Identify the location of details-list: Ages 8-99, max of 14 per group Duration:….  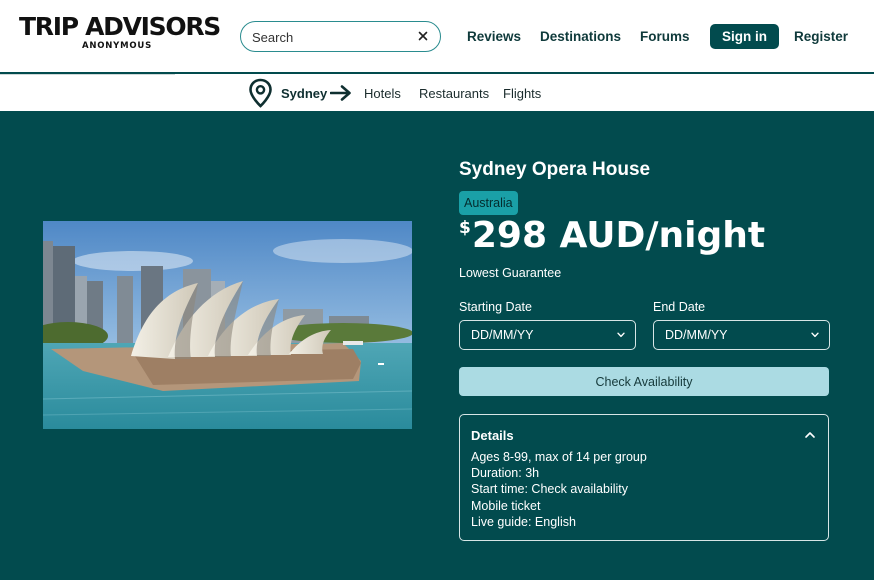
(559, 489).